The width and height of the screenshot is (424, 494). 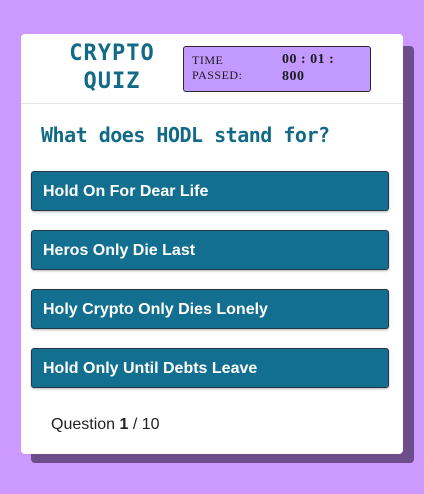 What do you see at coordinates (277, 69) in the screenshot?
I see `timer-panel: TIME PASSED: 00 : 01 : 800` at bounding box center [277, 69].